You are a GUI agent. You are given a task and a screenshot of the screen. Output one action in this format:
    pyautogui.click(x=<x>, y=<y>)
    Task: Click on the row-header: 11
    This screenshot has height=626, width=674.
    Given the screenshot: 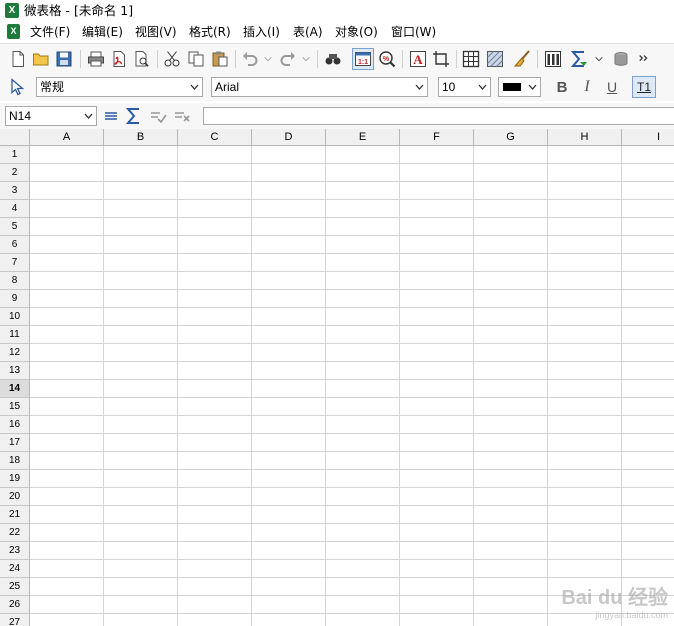 What is the action you would take?
    pyautogui.click(x=15, y=335)
    